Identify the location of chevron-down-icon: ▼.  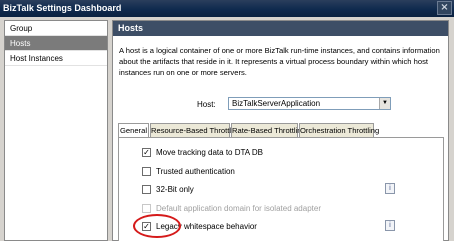
(384, 103).